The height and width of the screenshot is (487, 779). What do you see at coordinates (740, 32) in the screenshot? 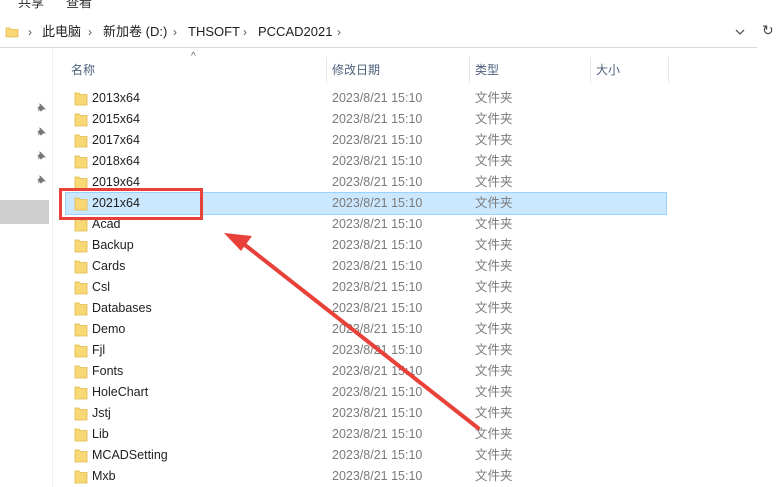
I see `chevron-down-icon` at bounding box center [740, 32].